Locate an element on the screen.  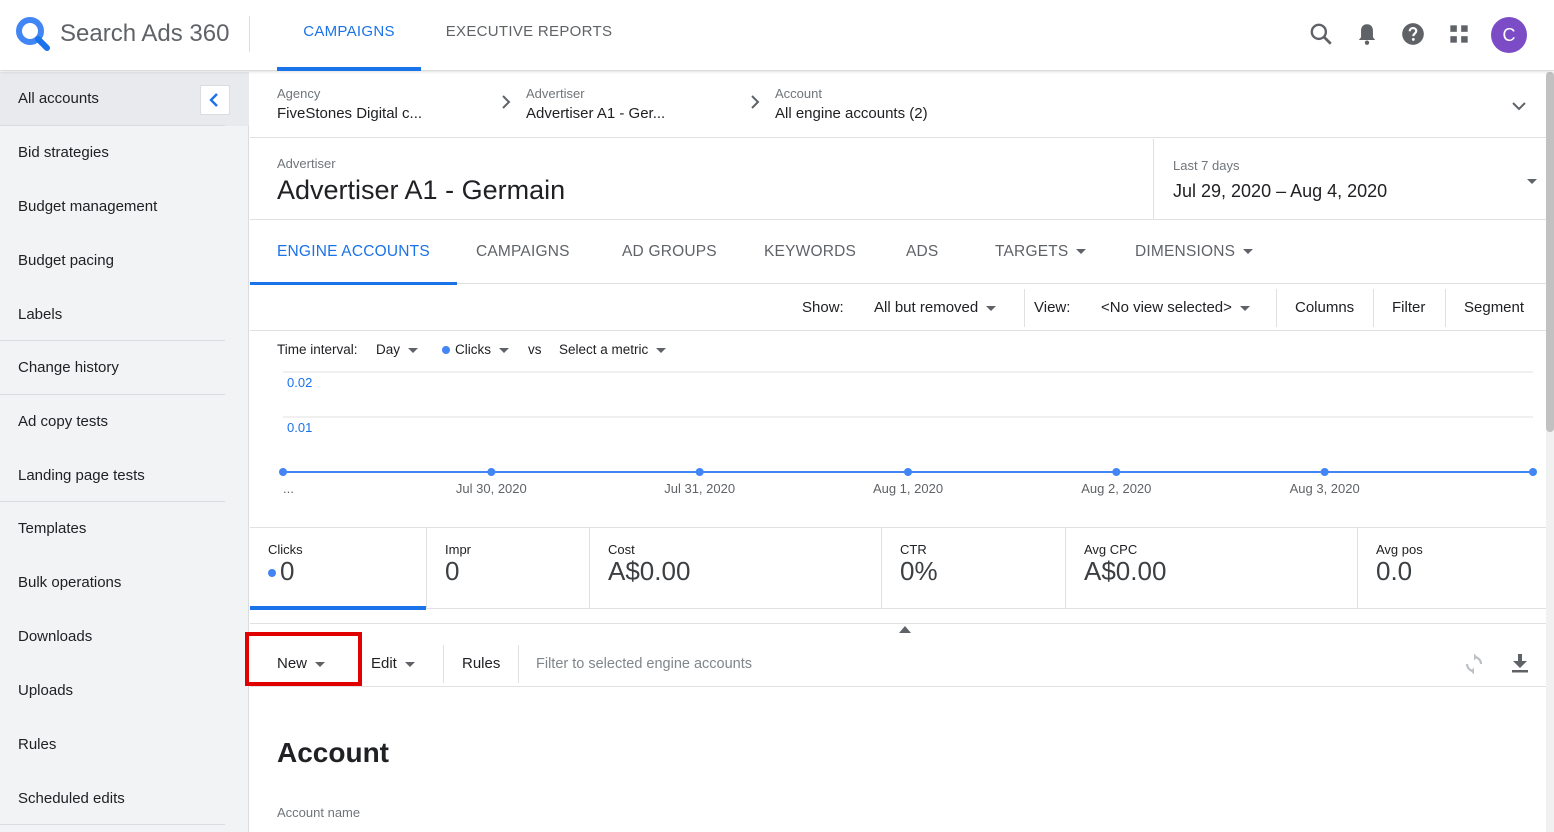
sidebar-item-templates: Templates is located at coordinates (124, 529).